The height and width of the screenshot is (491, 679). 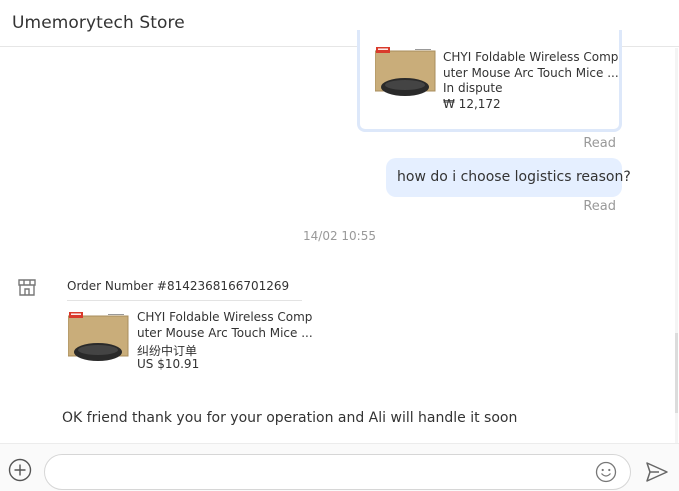 I want to click on scrollbar-thumb, so click(x=676, y=373).